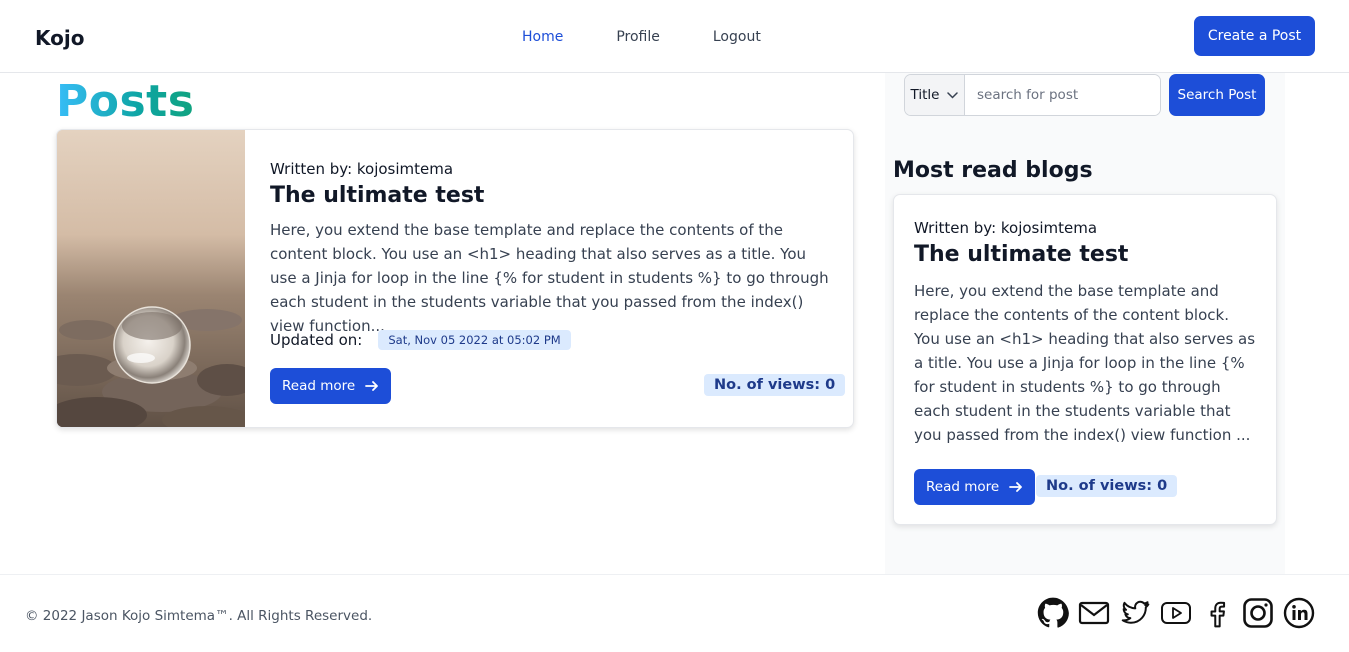  What do you see at coordinates (1062, 95) in the screenshot?
I see `search-input` at bounding box center [1062, 95].